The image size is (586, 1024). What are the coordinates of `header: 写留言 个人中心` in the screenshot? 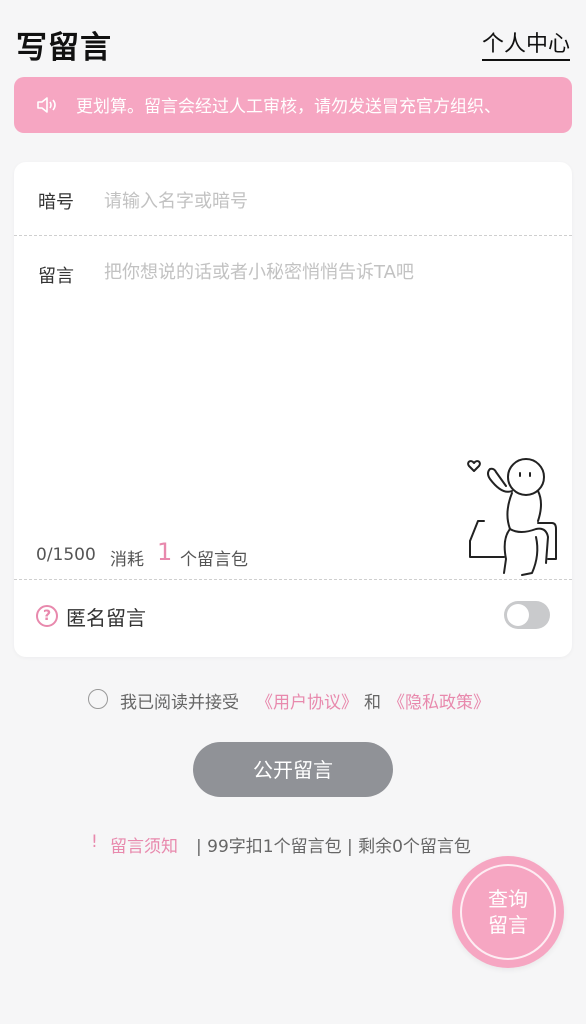 It's located at (293, 39).